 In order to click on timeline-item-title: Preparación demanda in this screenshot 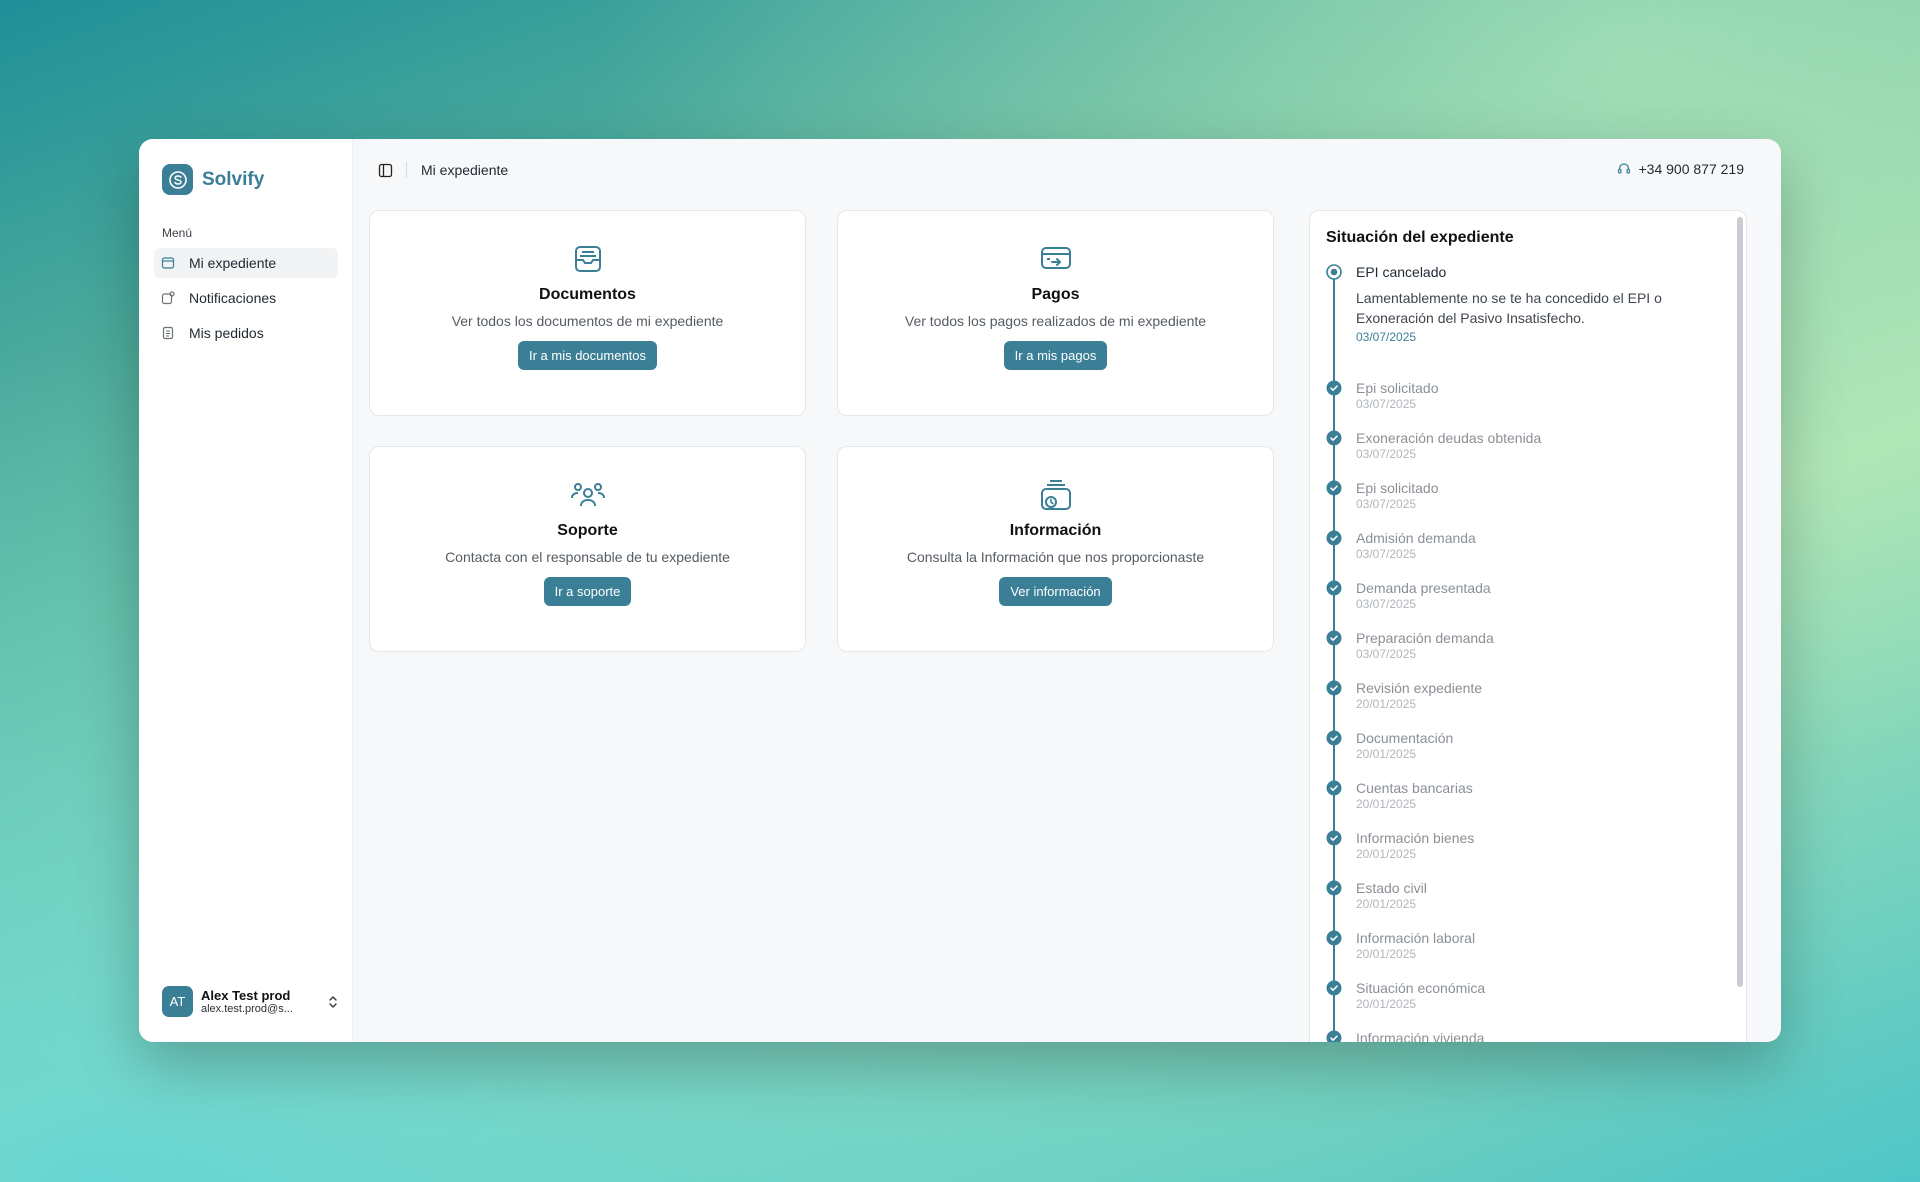, I will do `click(1425, 638)`.